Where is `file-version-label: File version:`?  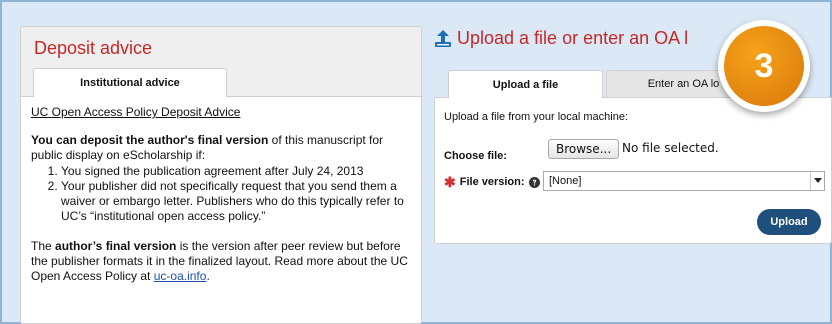
file-version-label: File version: is located at coordinates (492, 182).